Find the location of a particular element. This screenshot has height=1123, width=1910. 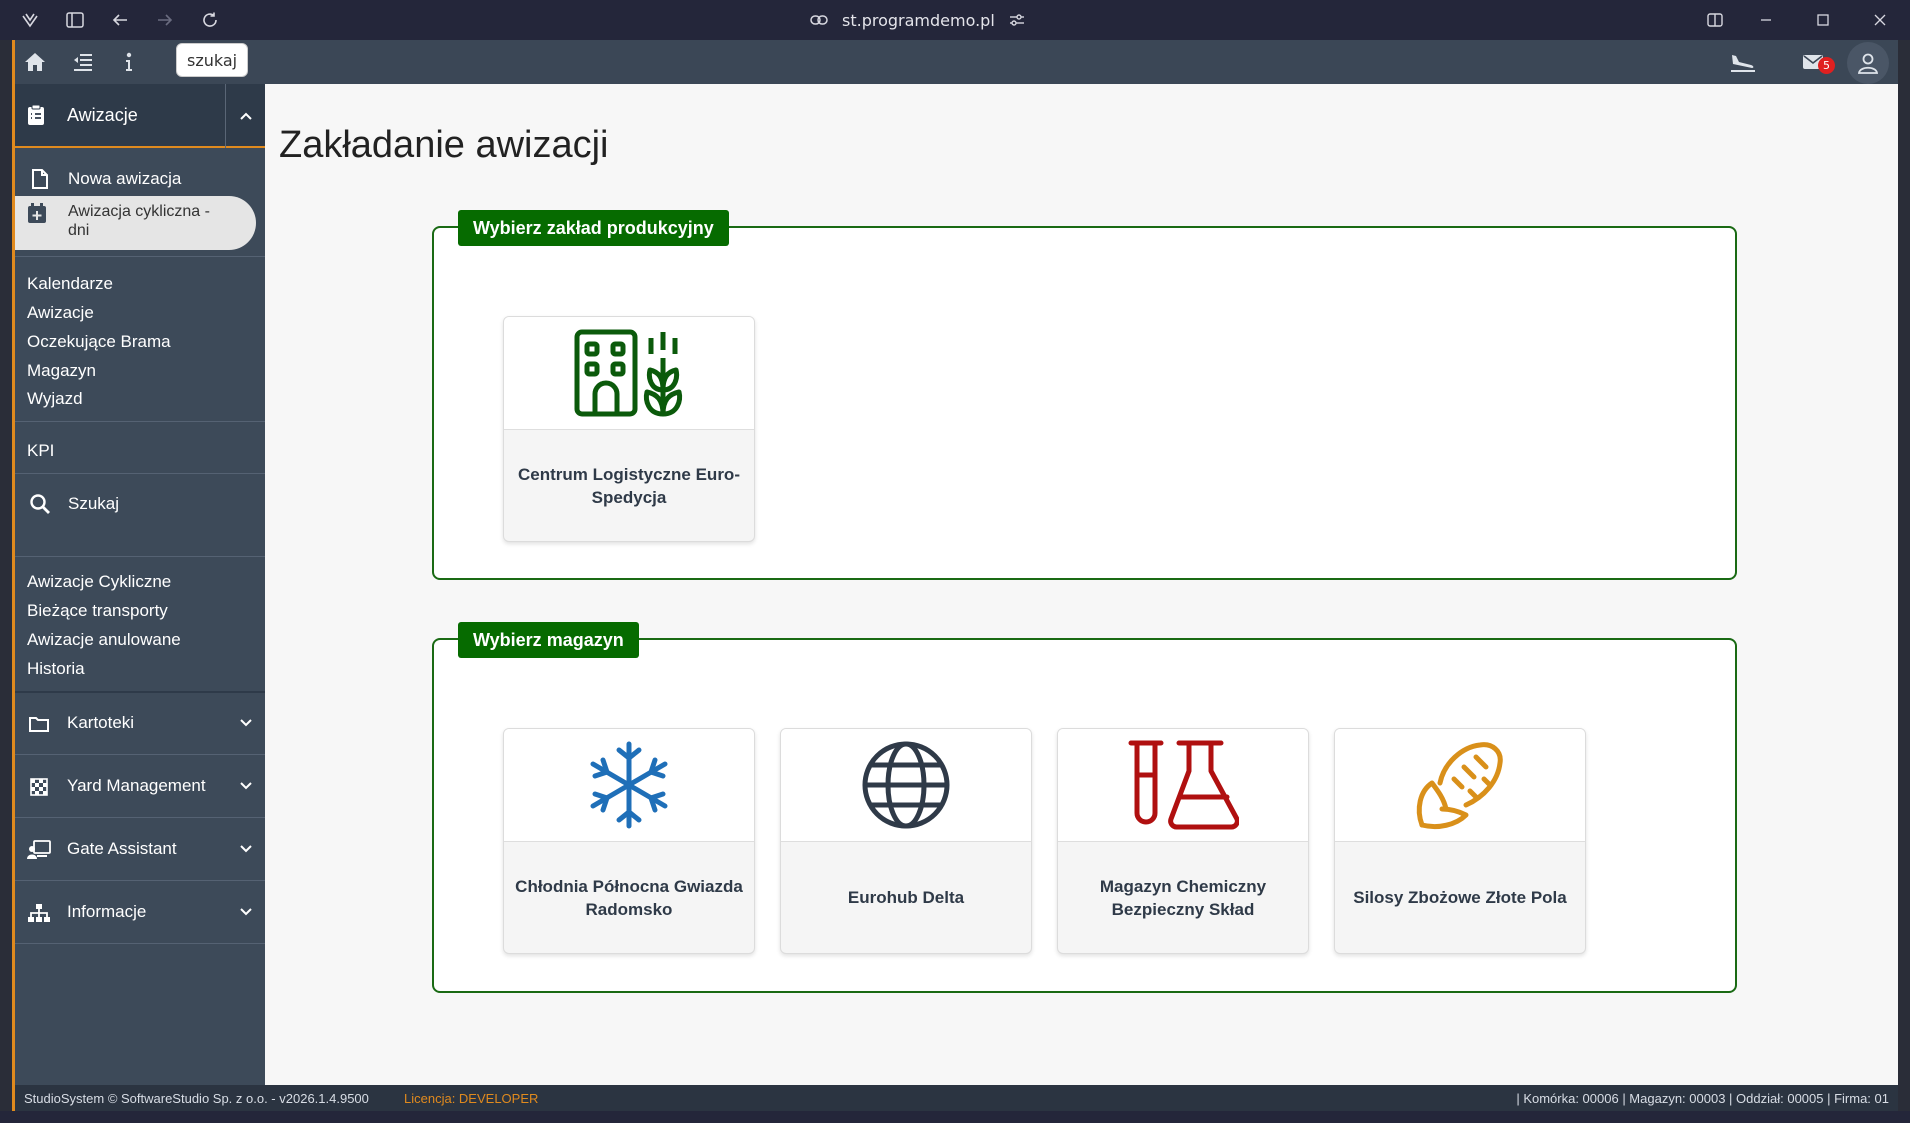

sidebar-toggle-icon is located at coordinates (75, 20).